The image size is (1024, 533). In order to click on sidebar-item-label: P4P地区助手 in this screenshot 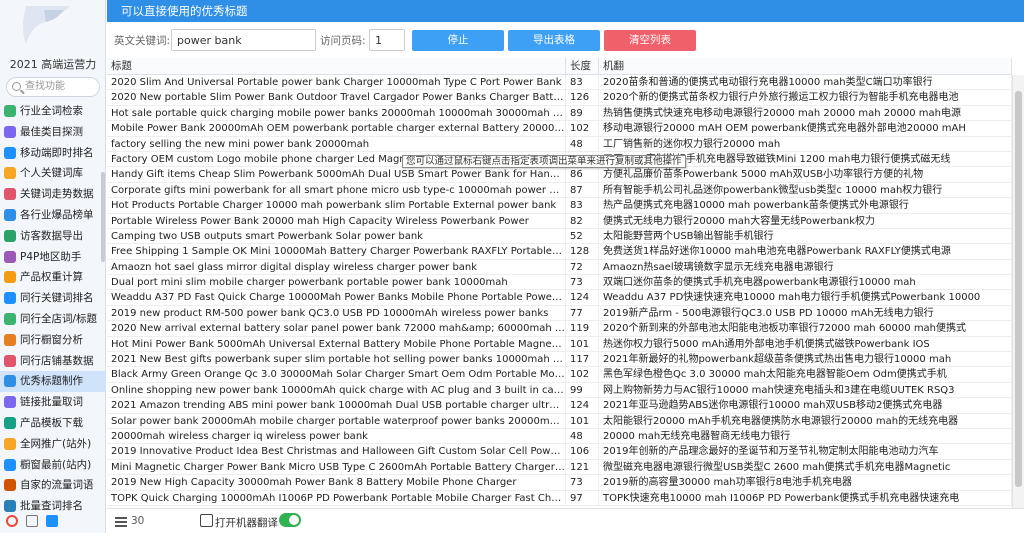, I will do `click(51, 256)`.